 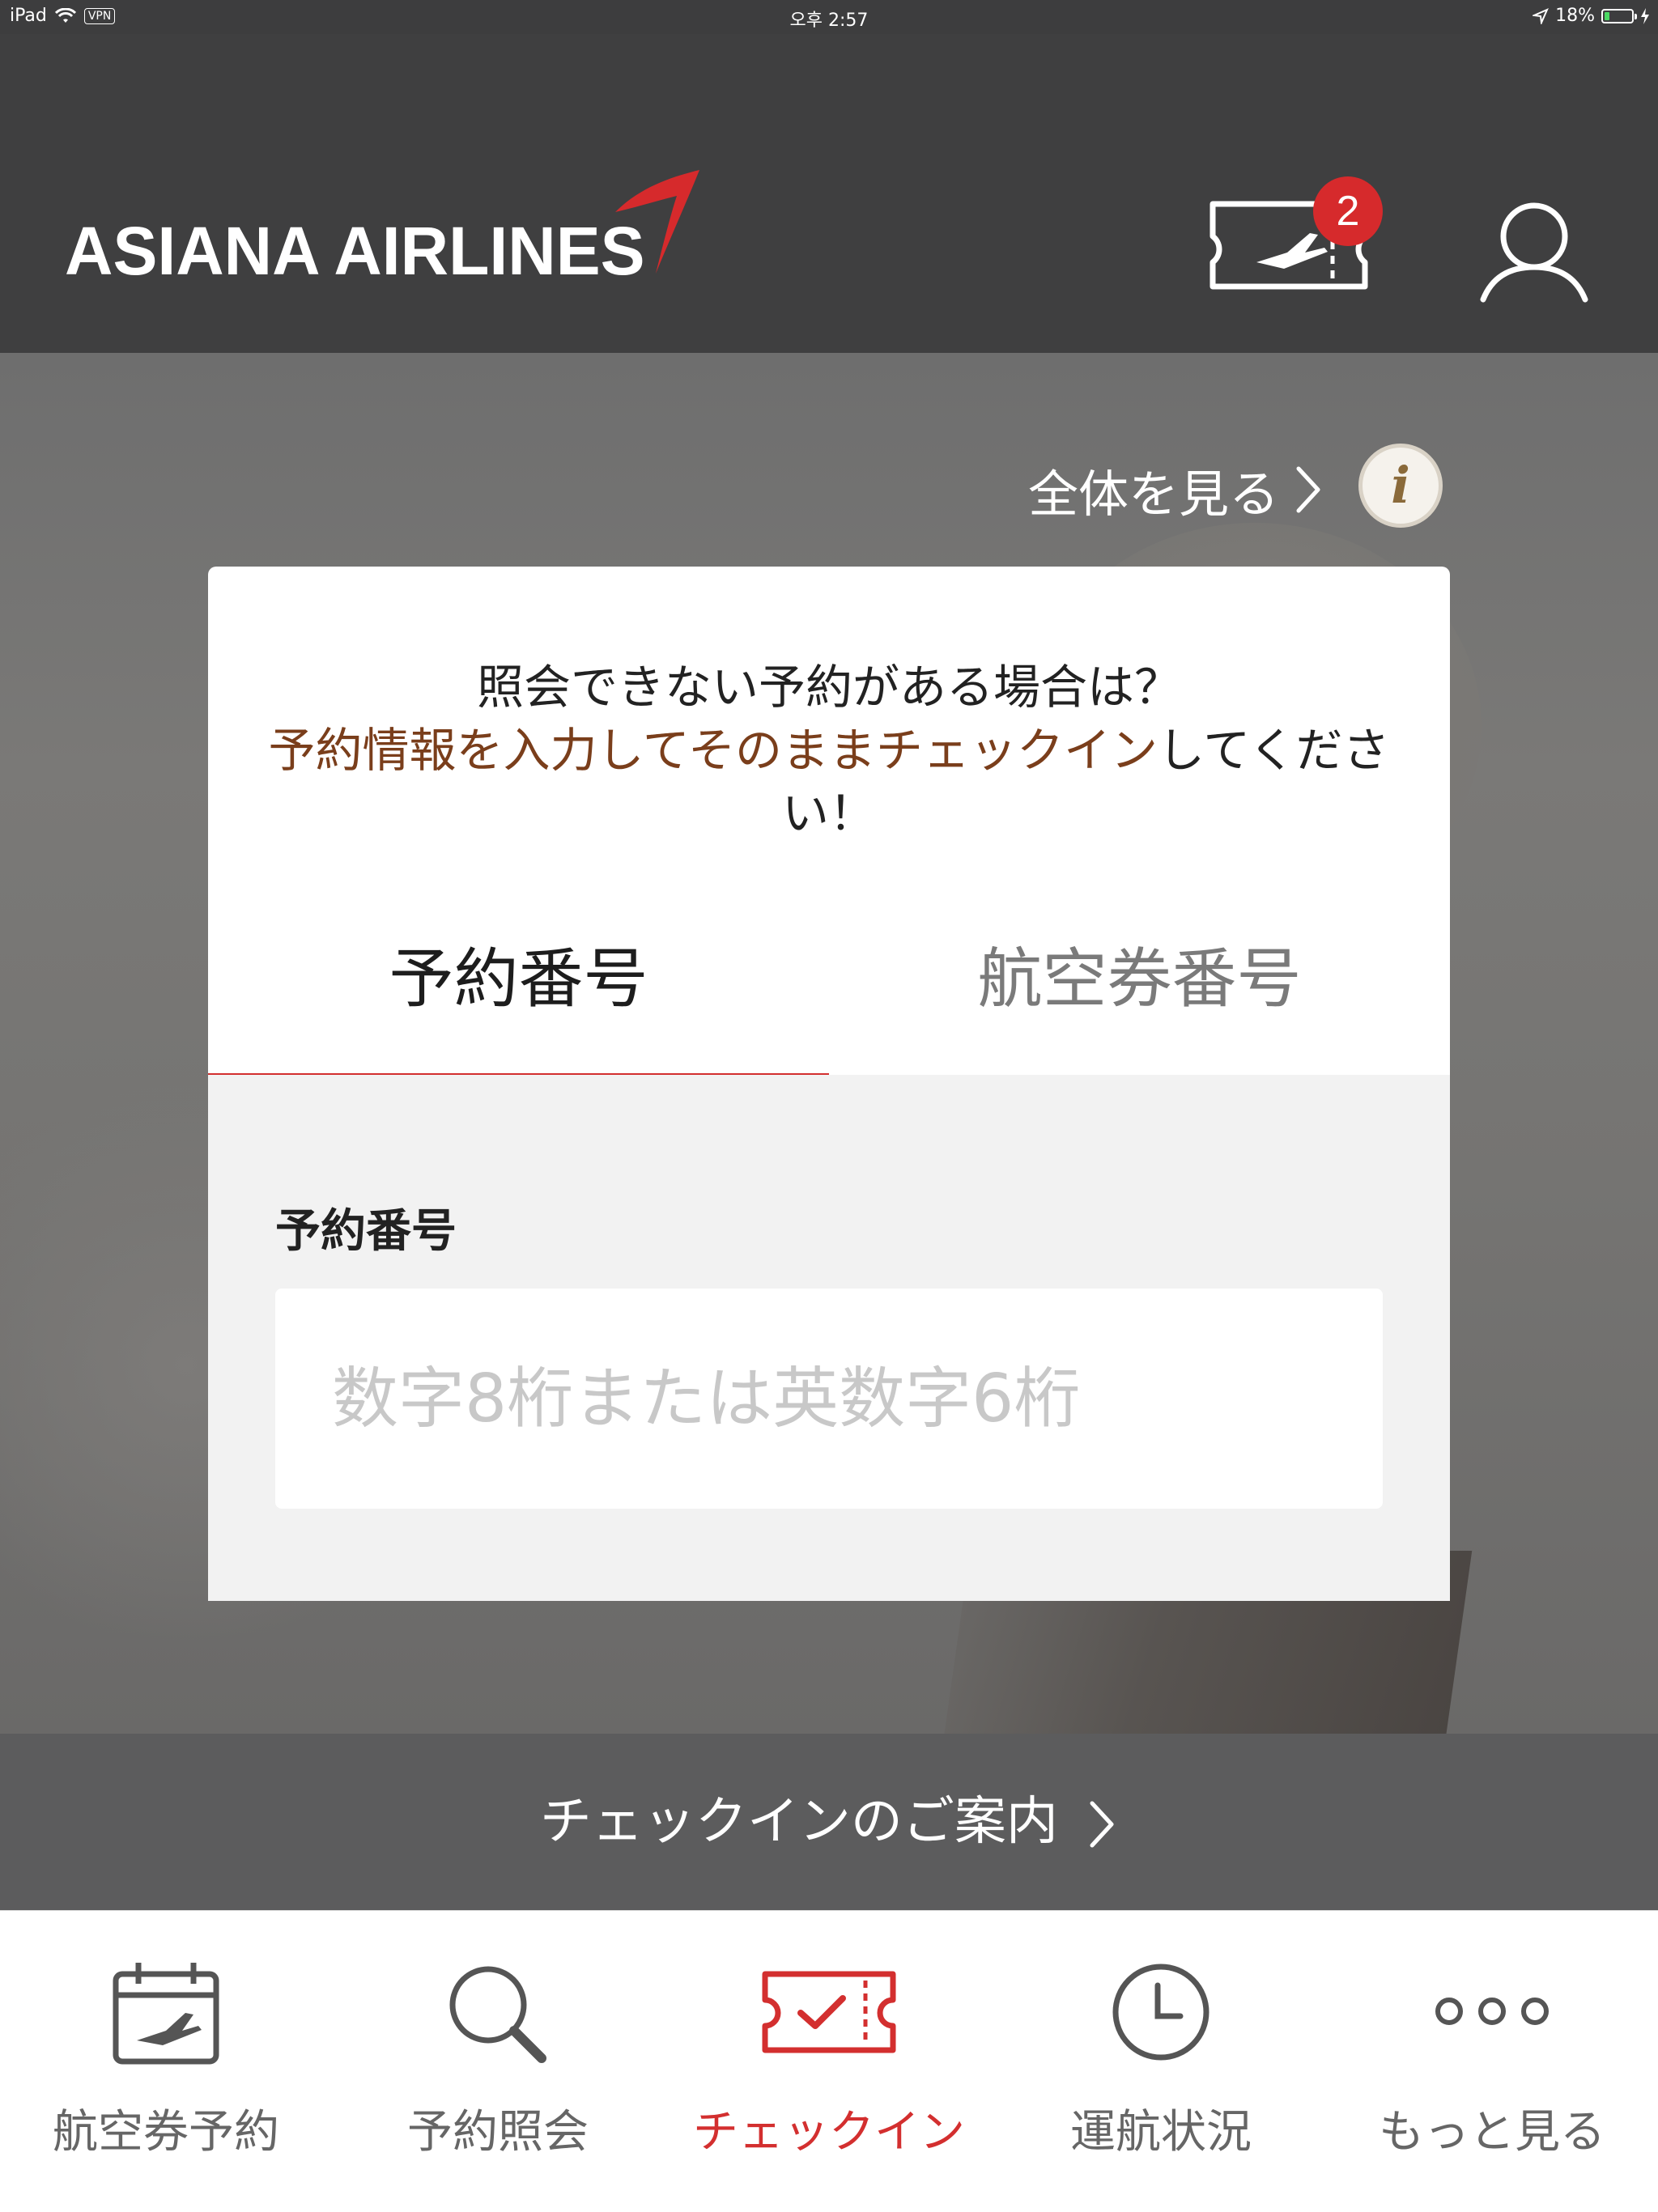 I want to click on tab-more: もっと見る, so click(x=1492, y=2061).